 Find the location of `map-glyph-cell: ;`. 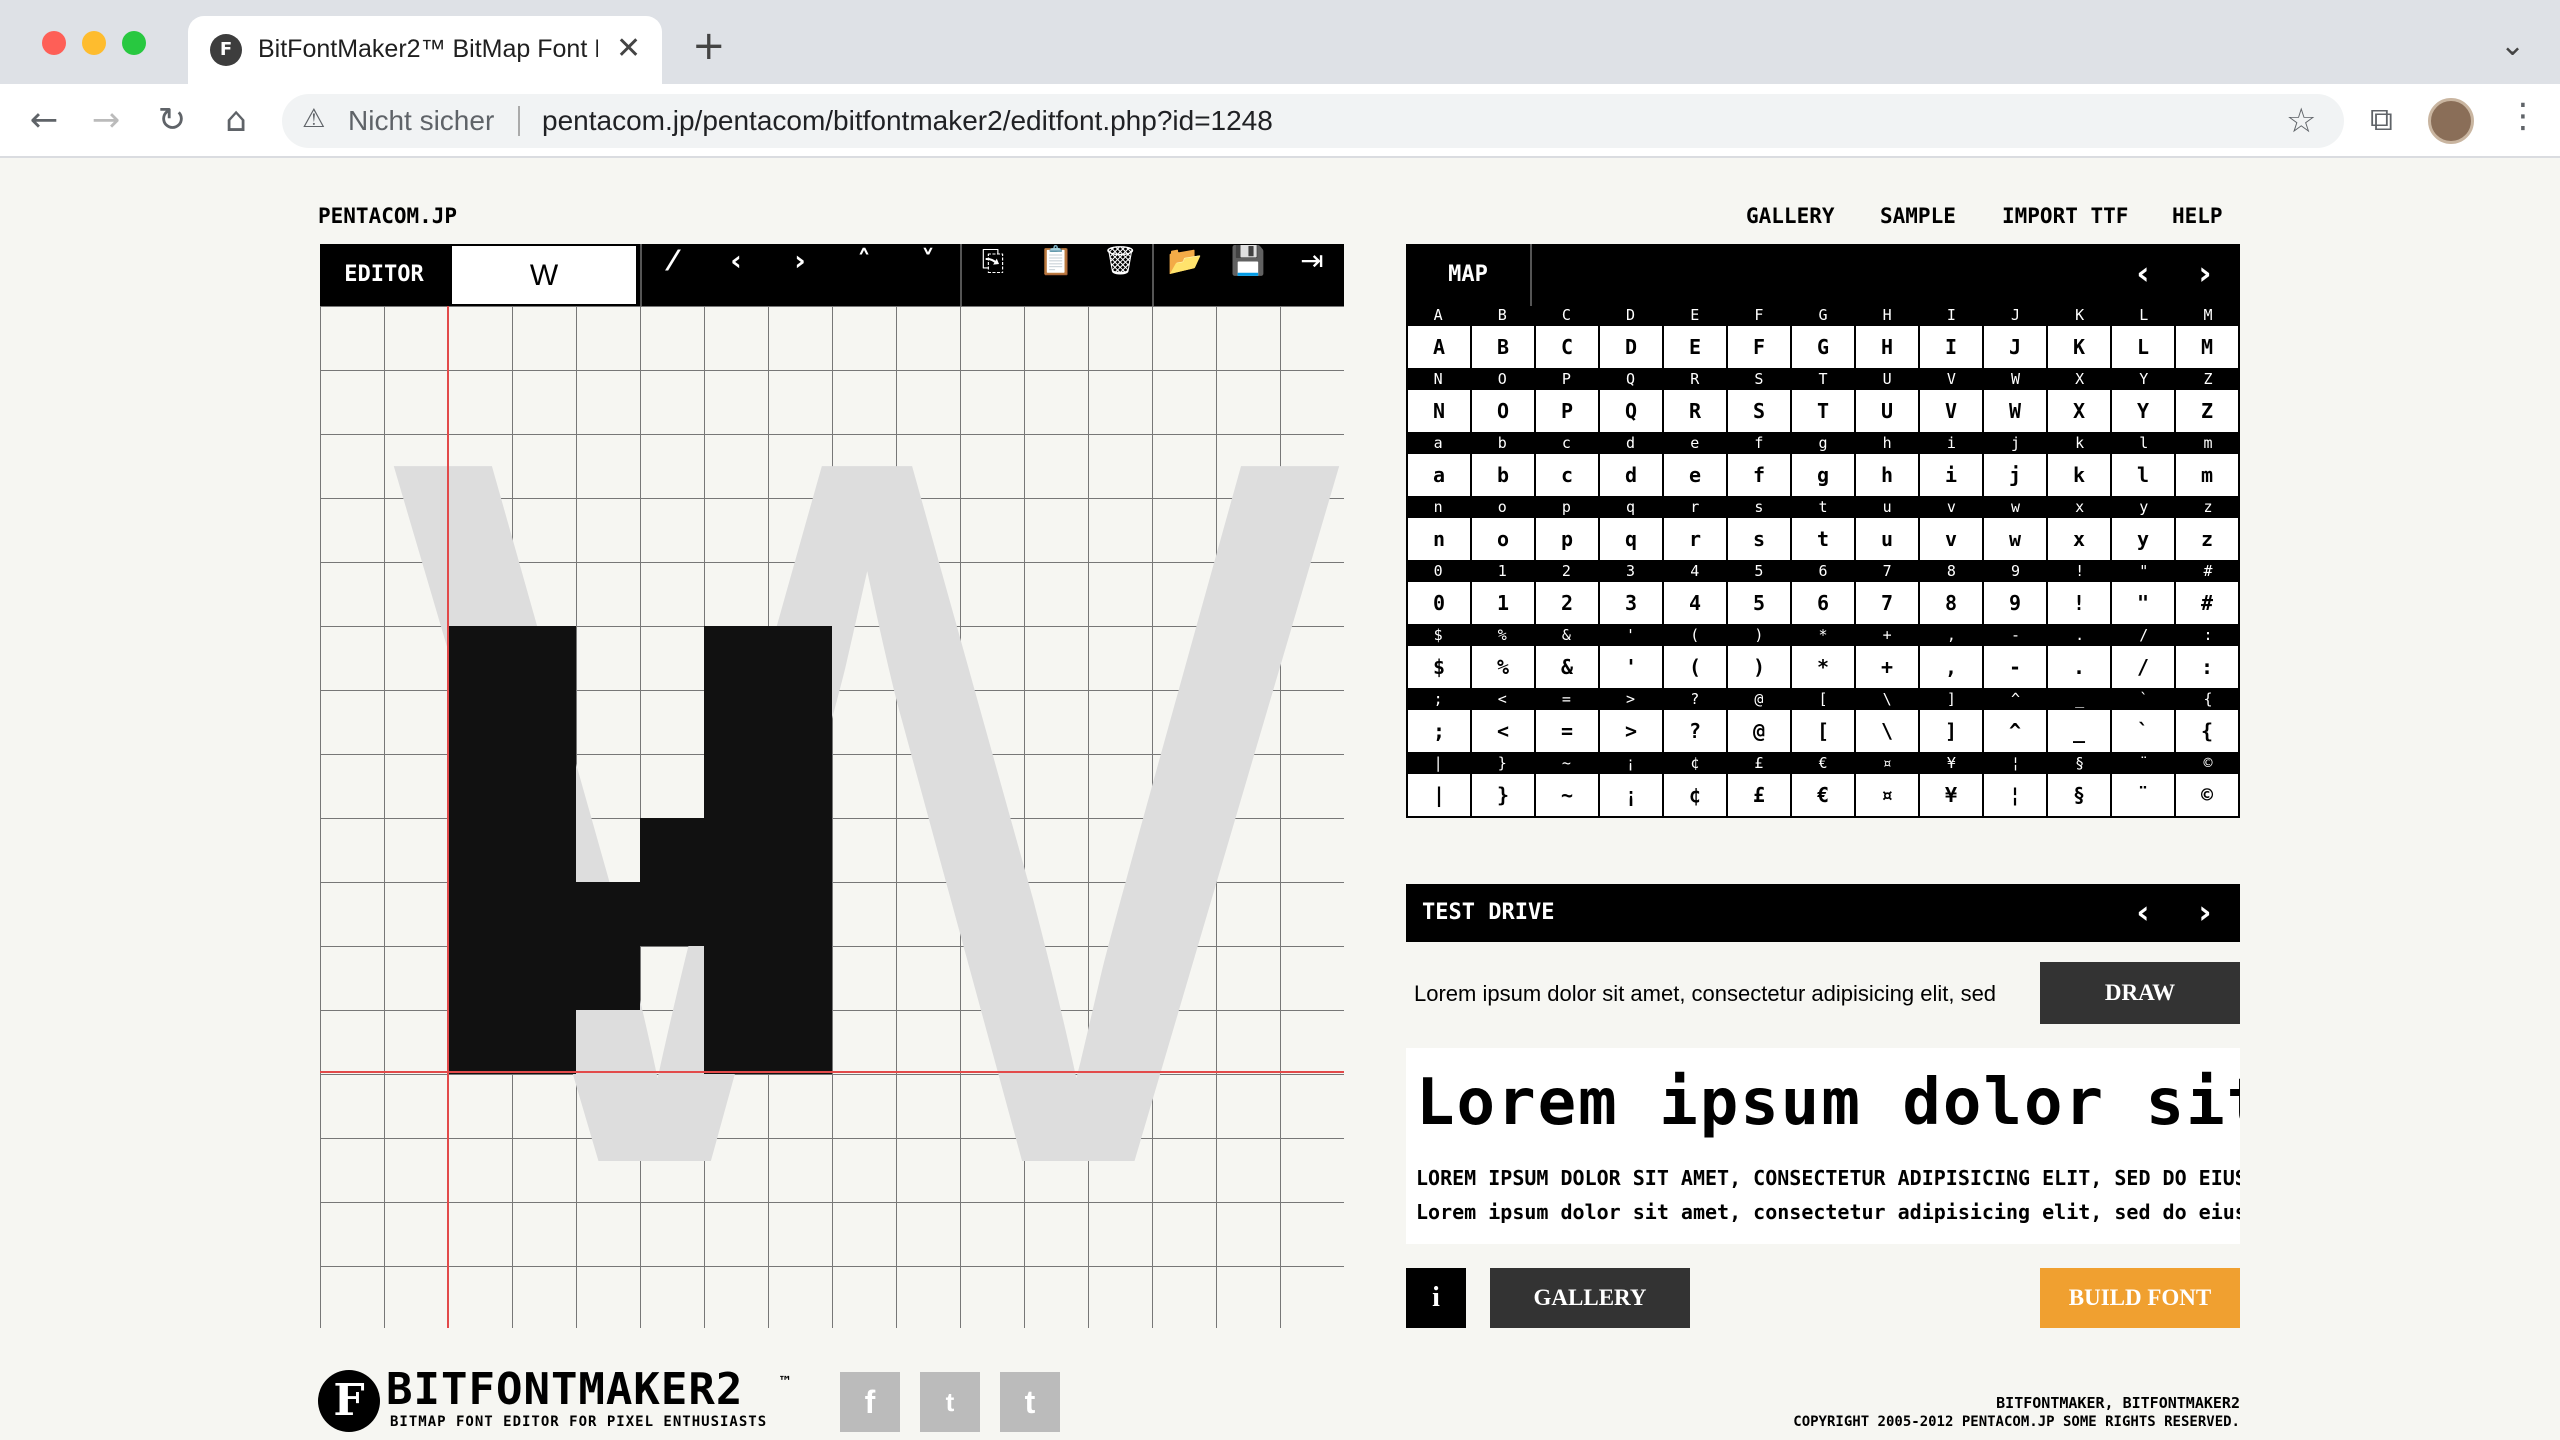

map-glyph-cell: ; is located at coordinates (1439, 731).